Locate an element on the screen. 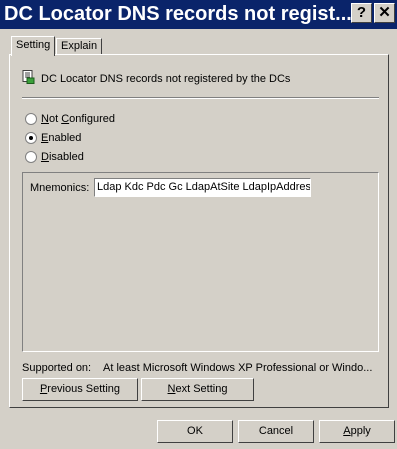  next-setting-button: Next Setting is located at coordinates (197, 389).